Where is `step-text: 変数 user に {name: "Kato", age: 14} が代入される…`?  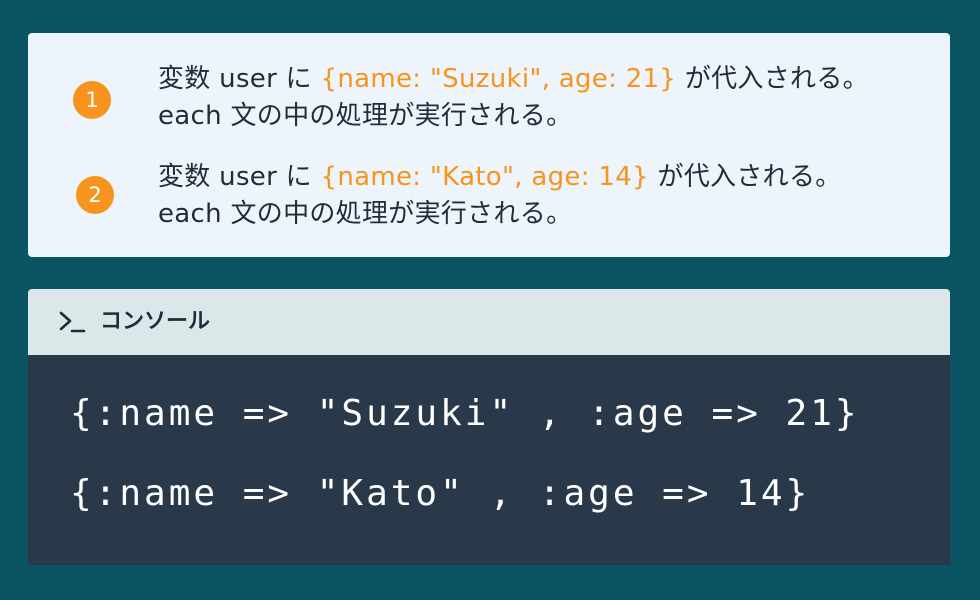 step-text: 変数 user に {name: "Kato", age: 14} が代入される… is located at coordinates (500, 196).